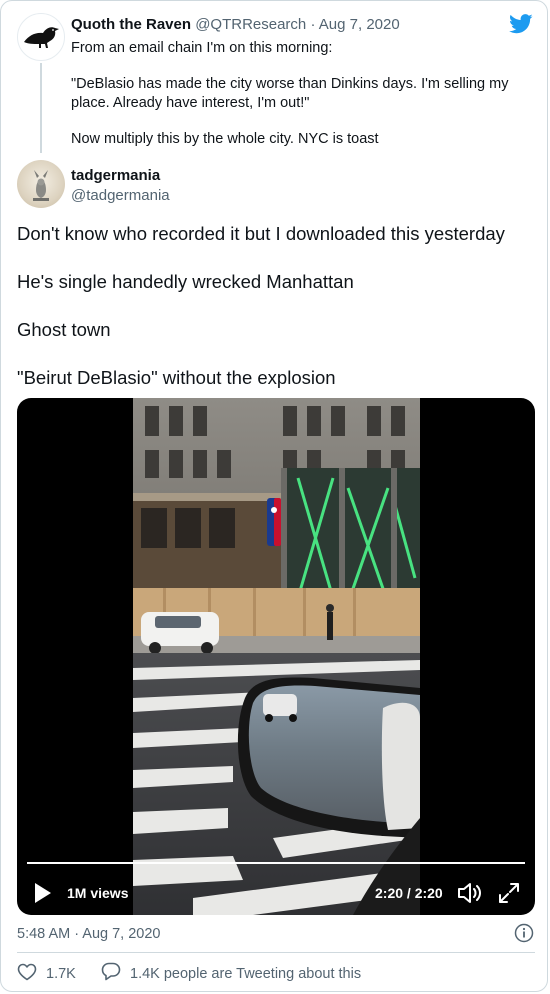 The height and width of the screenshot is (994, 550). What do you see at coordinates (359, 24) in the screenshot?
I see `quoted-tweet-date: Aug 7, 2020` at bounding box center [359, 24].